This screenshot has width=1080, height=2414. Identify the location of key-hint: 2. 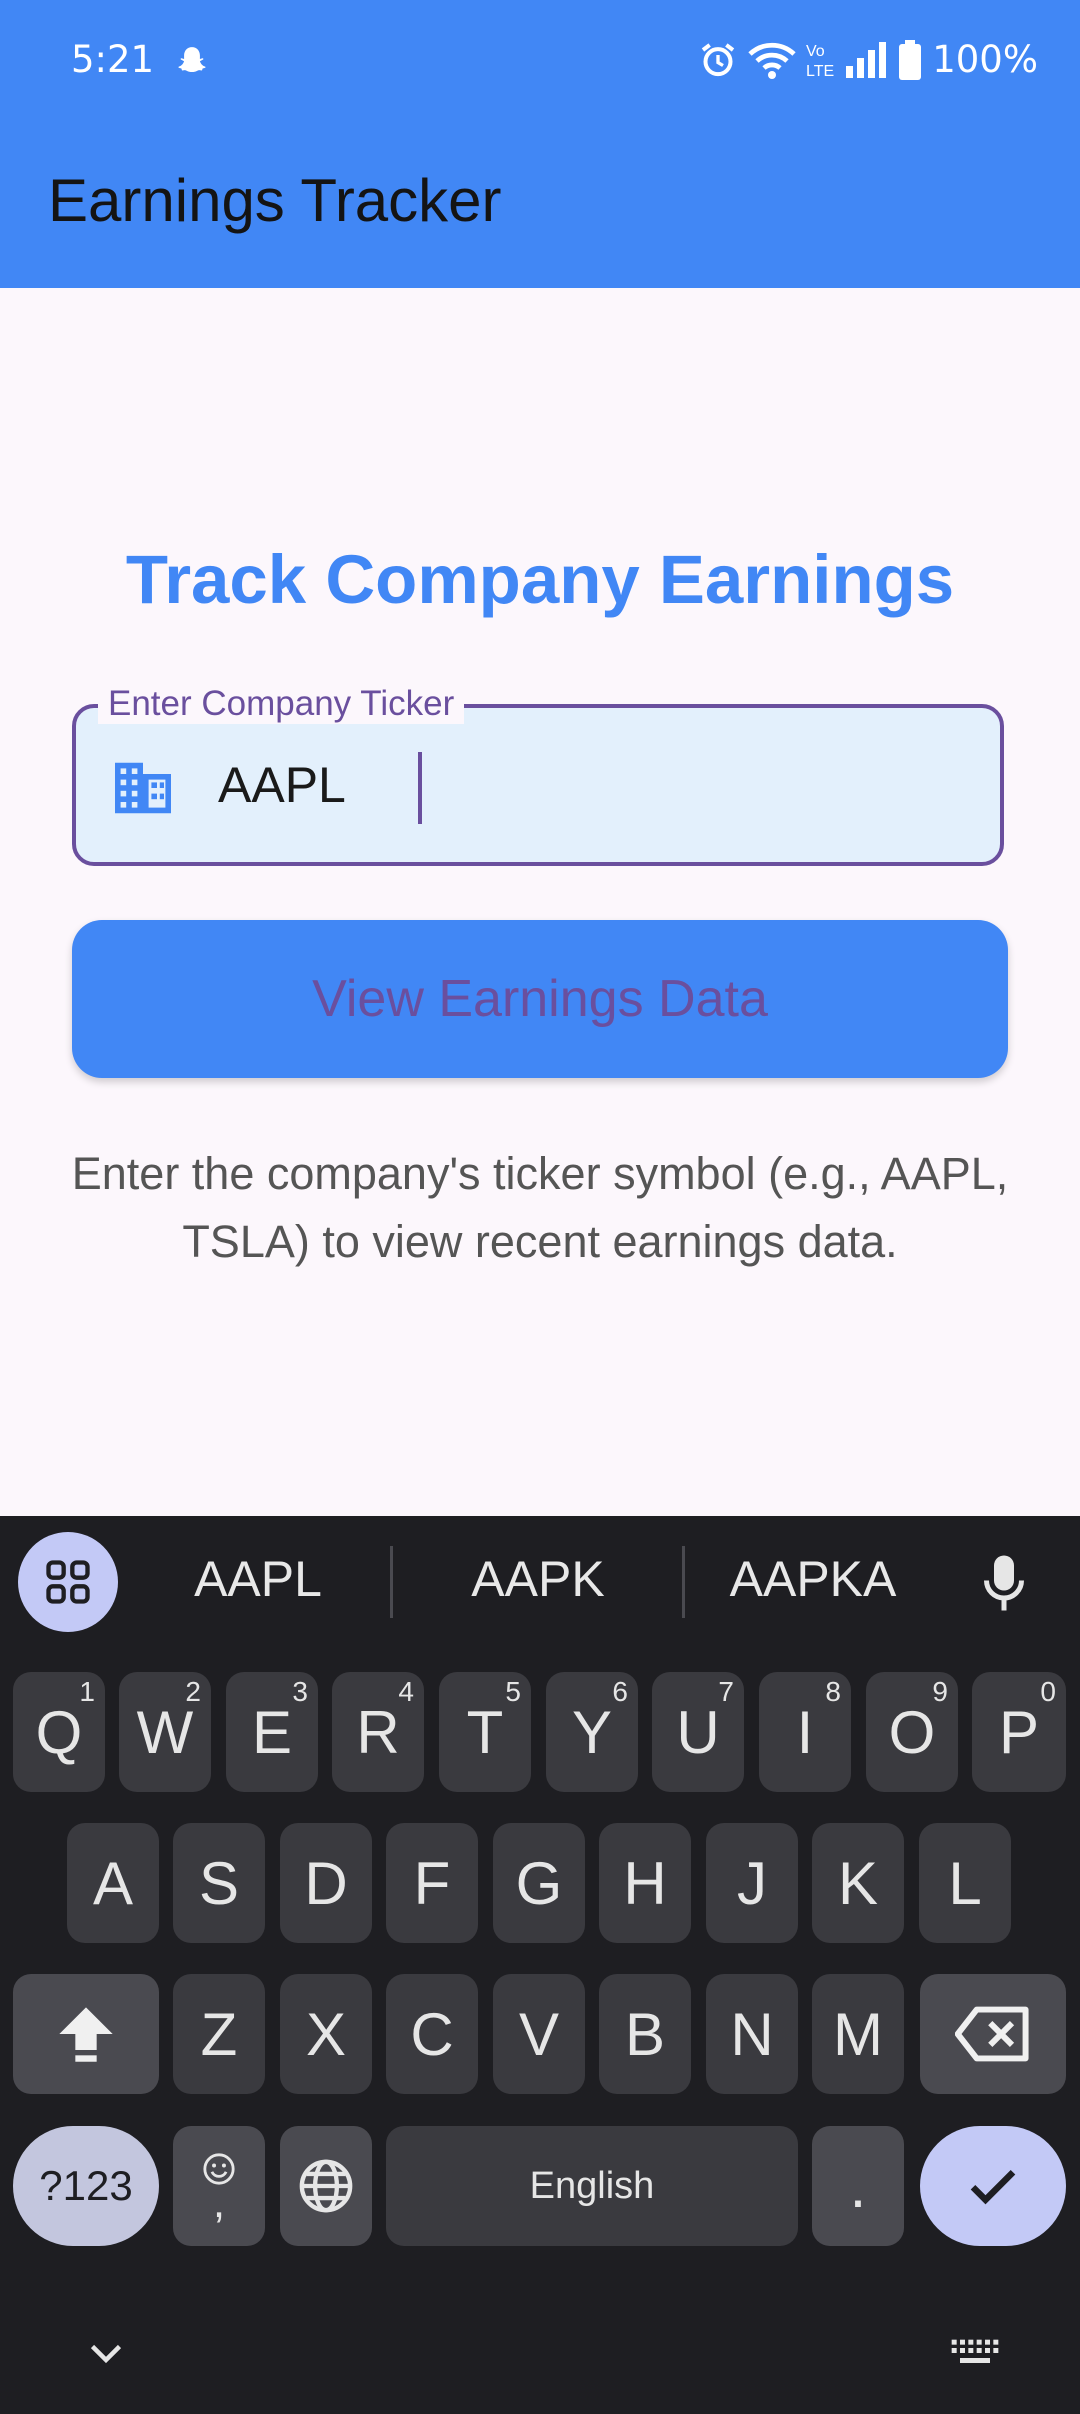
(193, 1691).